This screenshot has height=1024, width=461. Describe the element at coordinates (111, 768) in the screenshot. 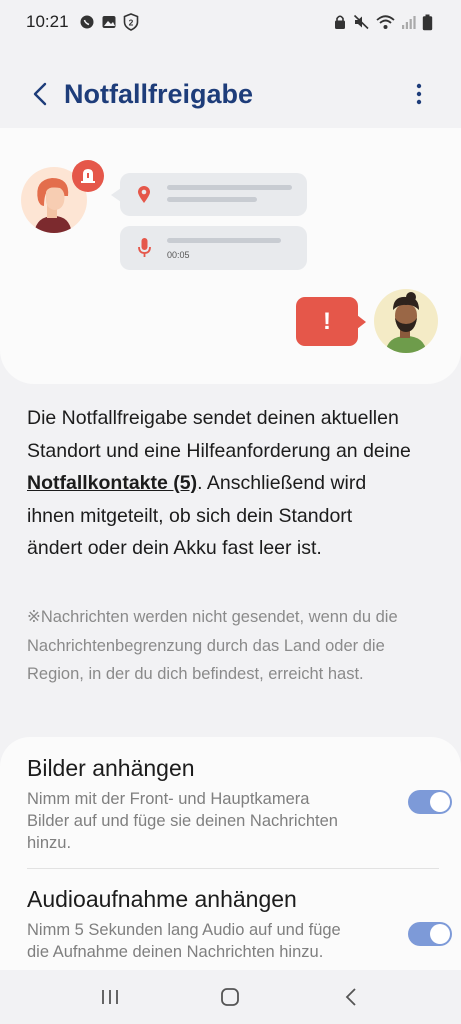

I see `setting-title: Bilder anhängen` at that location.